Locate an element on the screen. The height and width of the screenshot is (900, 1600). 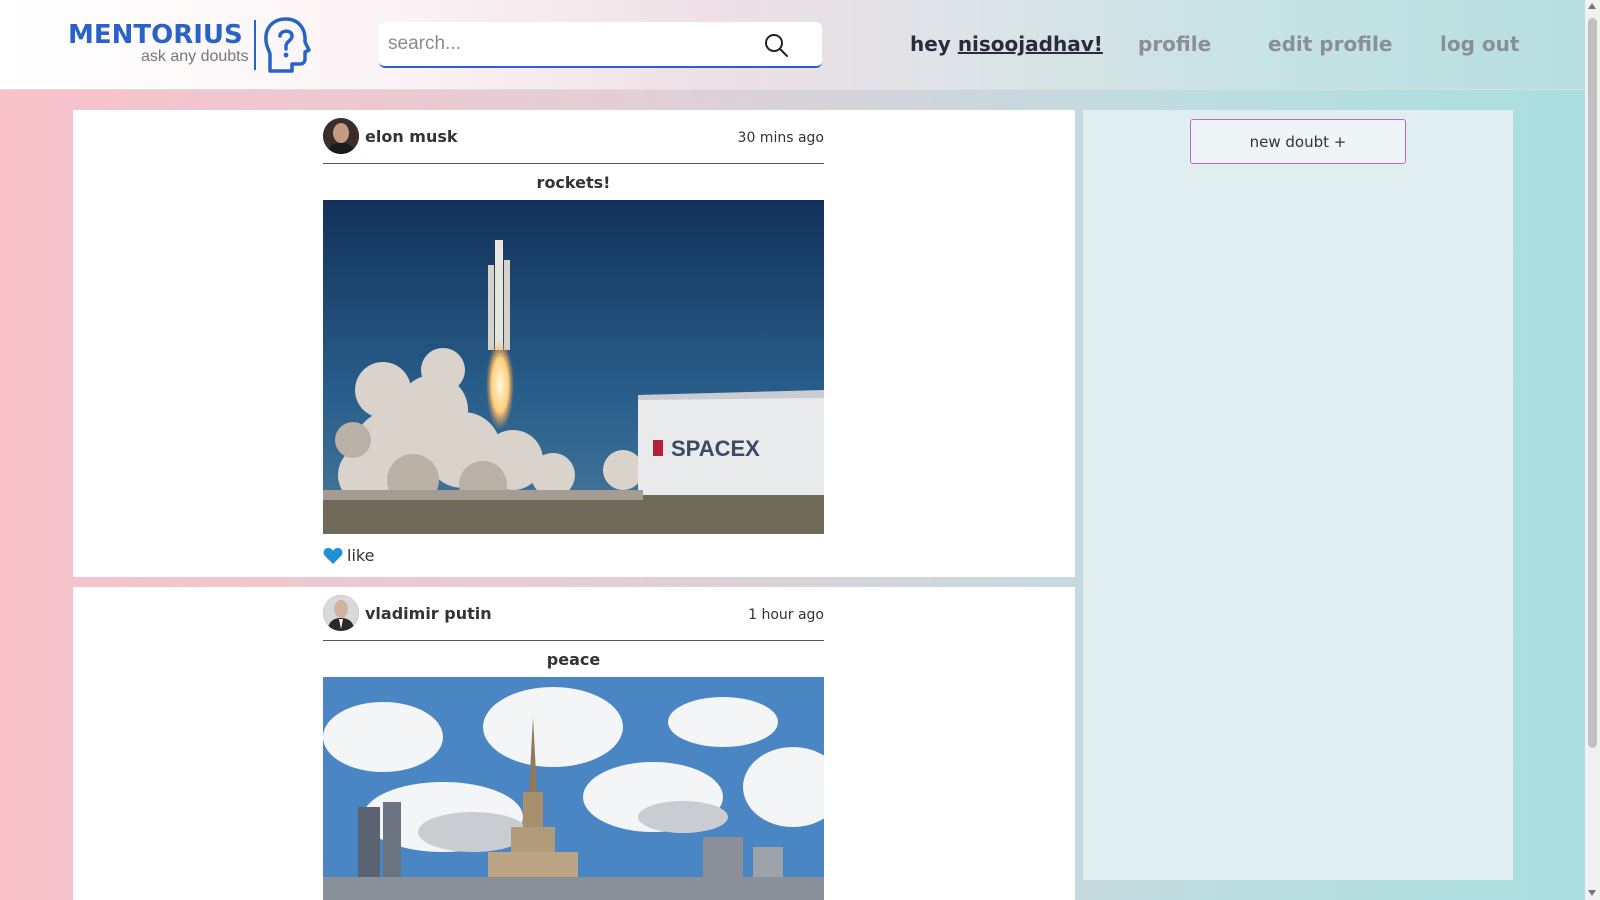
post-timestamp: 1 hour ago is located at coordinates (786, 615).